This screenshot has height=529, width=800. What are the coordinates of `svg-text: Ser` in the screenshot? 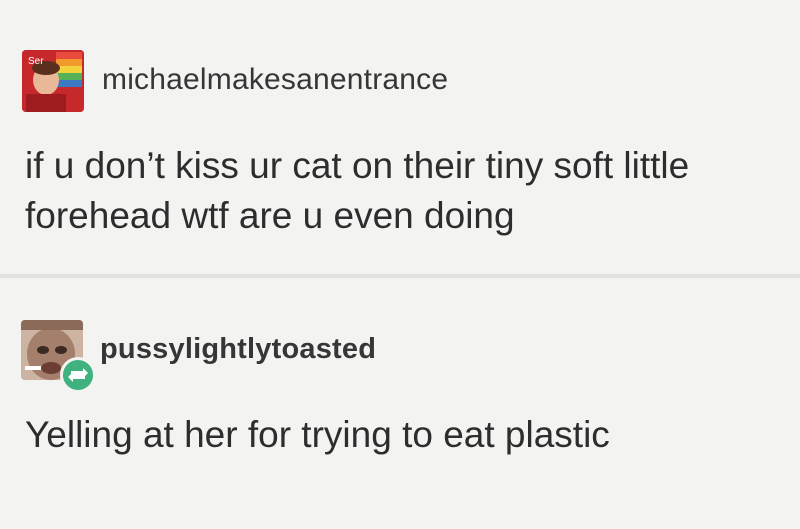 It's located at (36, 61).